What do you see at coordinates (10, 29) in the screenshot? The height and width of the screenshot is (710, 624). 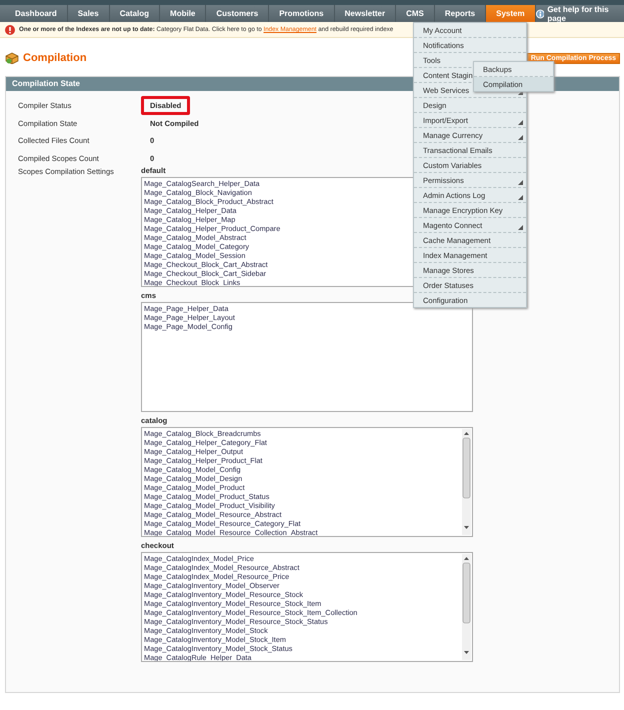 I see `error-icon` at bounding box center [10, 29].